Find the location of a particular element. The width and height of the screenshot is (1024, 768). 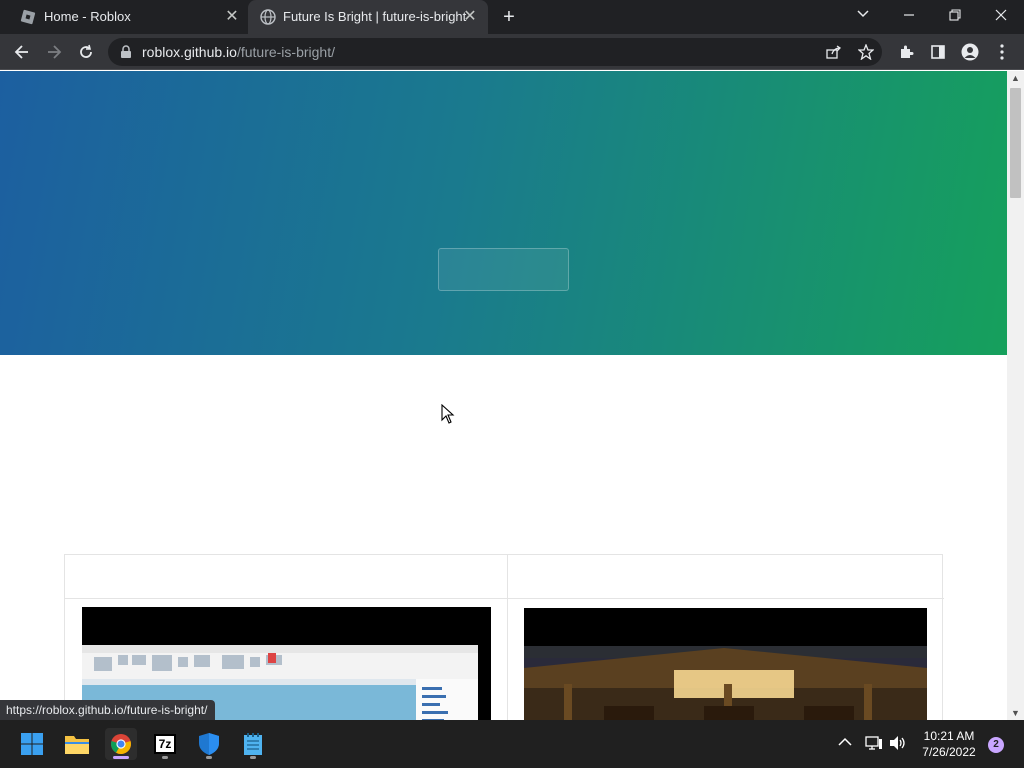

roblox-icon is located at coordinates (28, 17).